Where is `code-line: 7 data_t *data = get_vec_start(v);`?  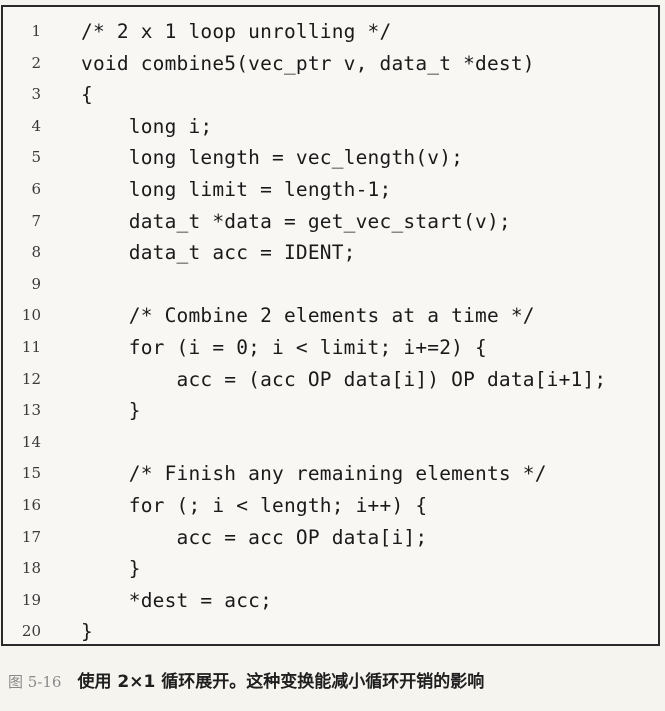
code-line: 7 data_t *data = get_vec_start(v); is located at coordinates (330, 222).